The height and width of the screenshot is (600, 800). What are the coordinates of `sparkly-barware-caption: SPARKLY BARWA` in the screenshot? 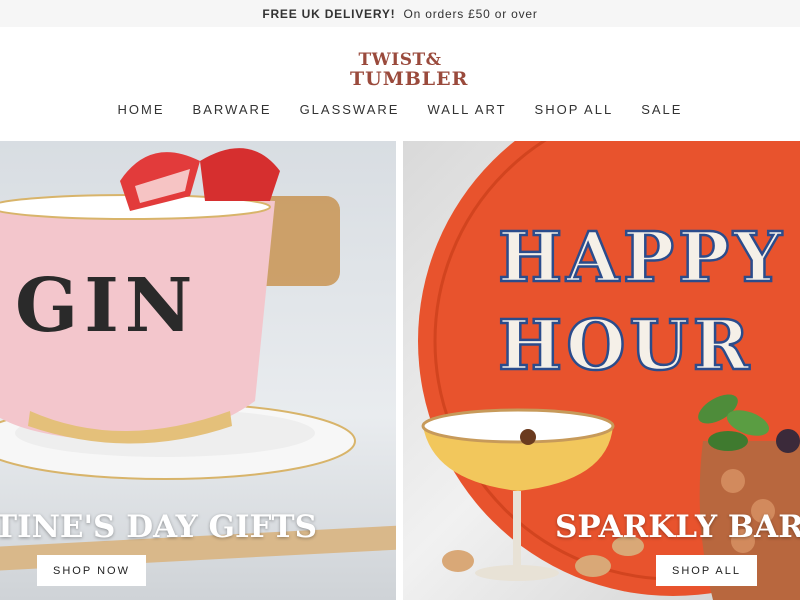 It's located at (677, 527).